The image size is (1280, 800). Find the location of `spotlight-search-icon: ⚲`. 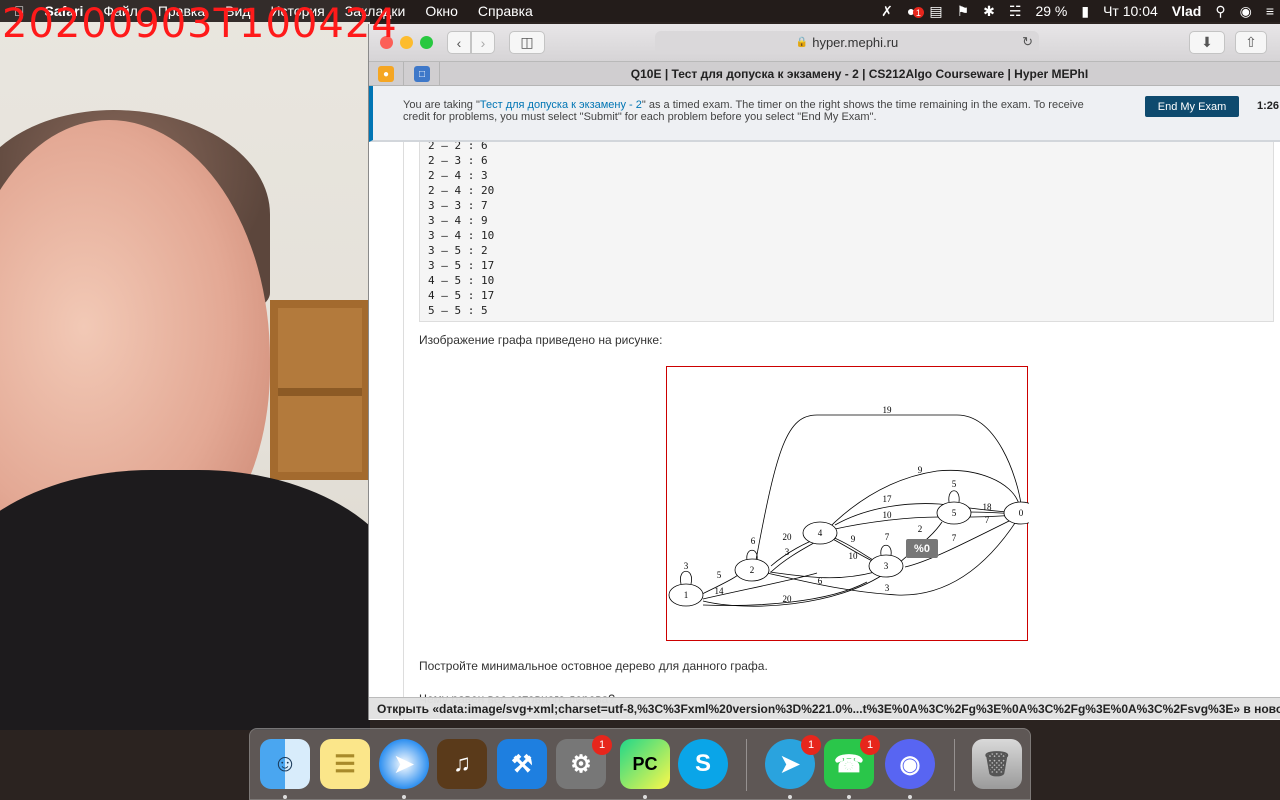

spotlight-search-icon: ⚲ is located at coordinates (1220, 11).